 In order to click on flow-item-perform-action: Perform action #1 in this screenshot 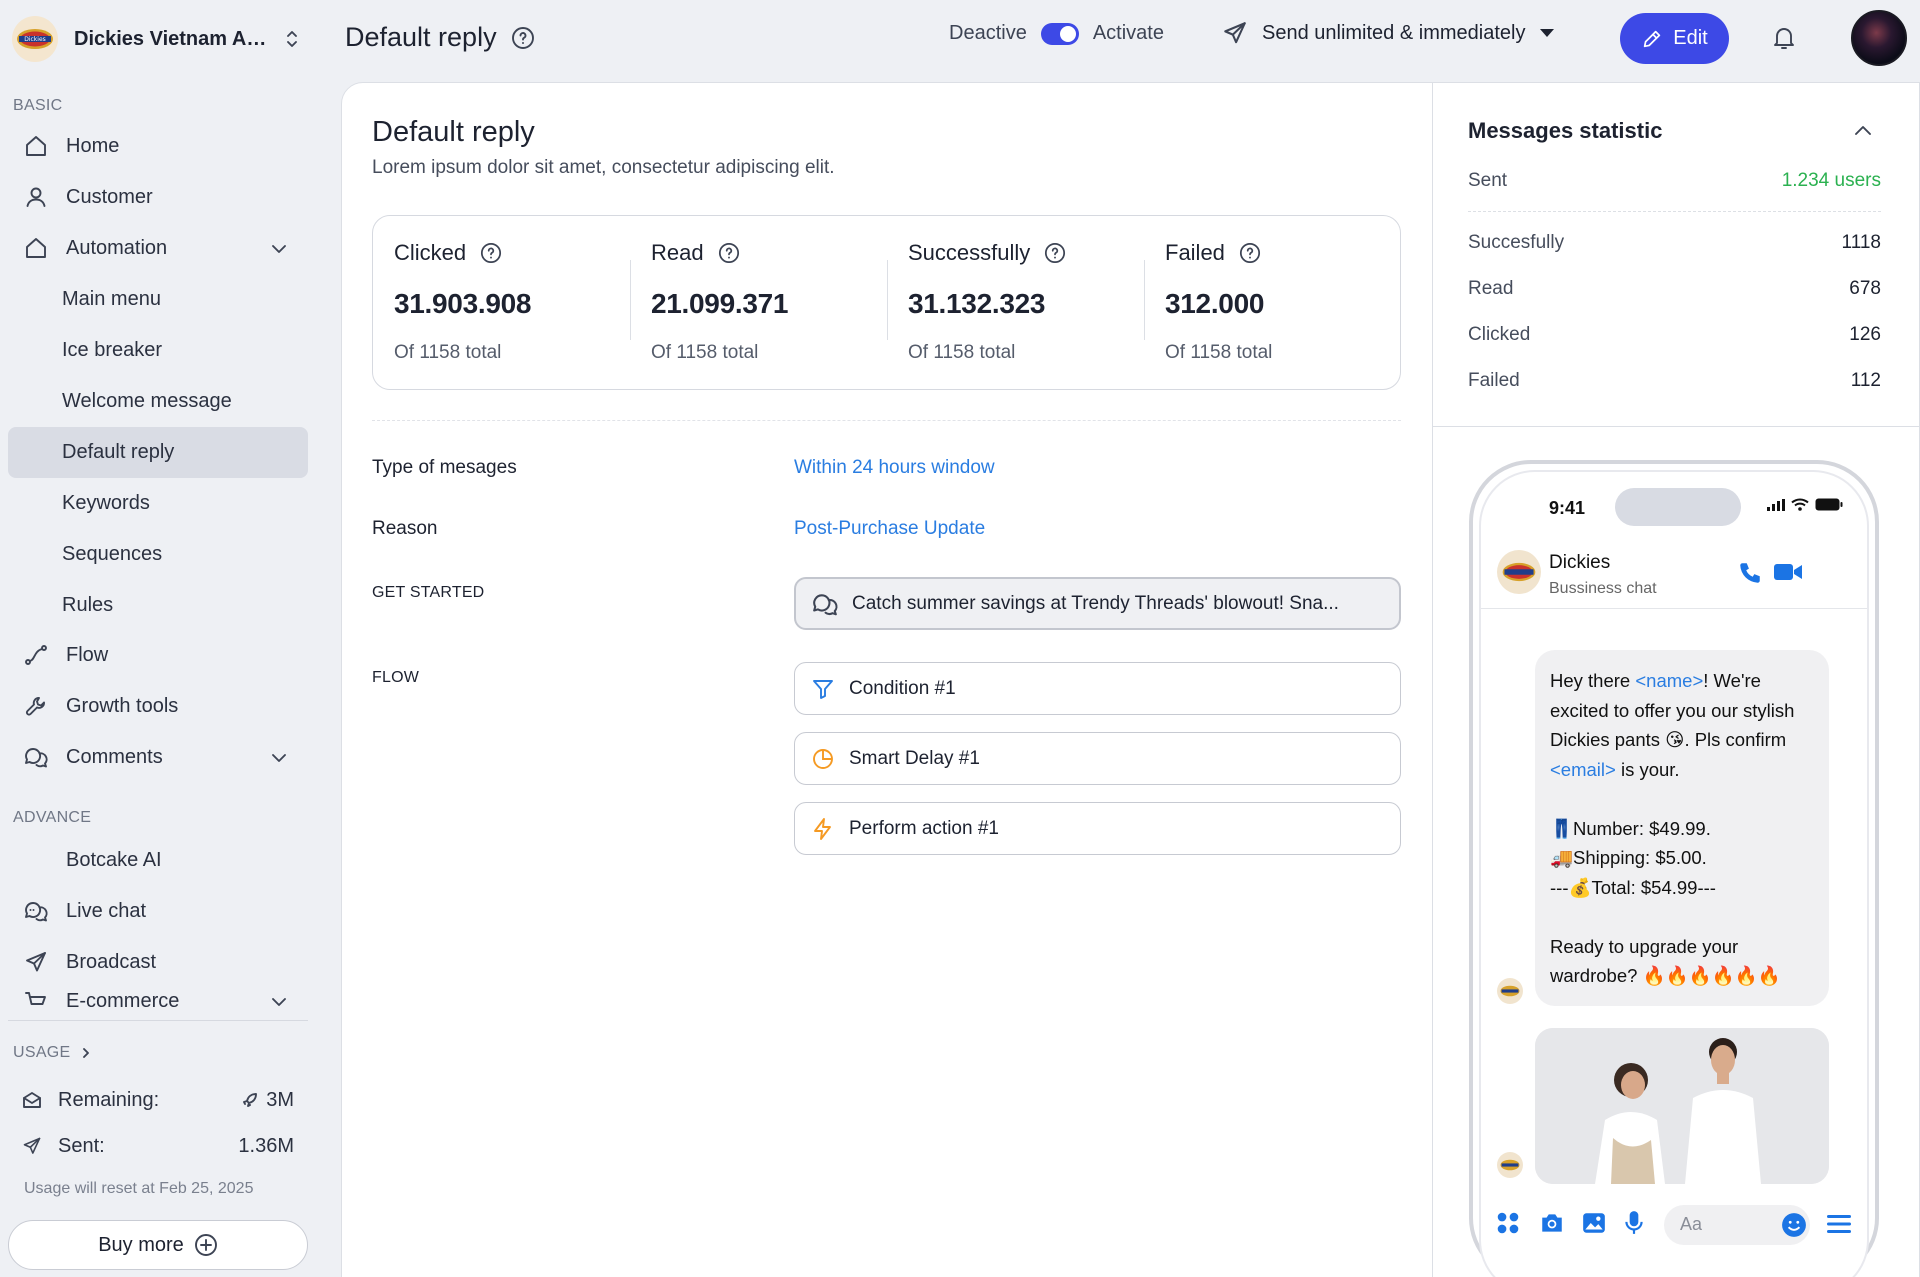, I will do `click(1097, 828)`.